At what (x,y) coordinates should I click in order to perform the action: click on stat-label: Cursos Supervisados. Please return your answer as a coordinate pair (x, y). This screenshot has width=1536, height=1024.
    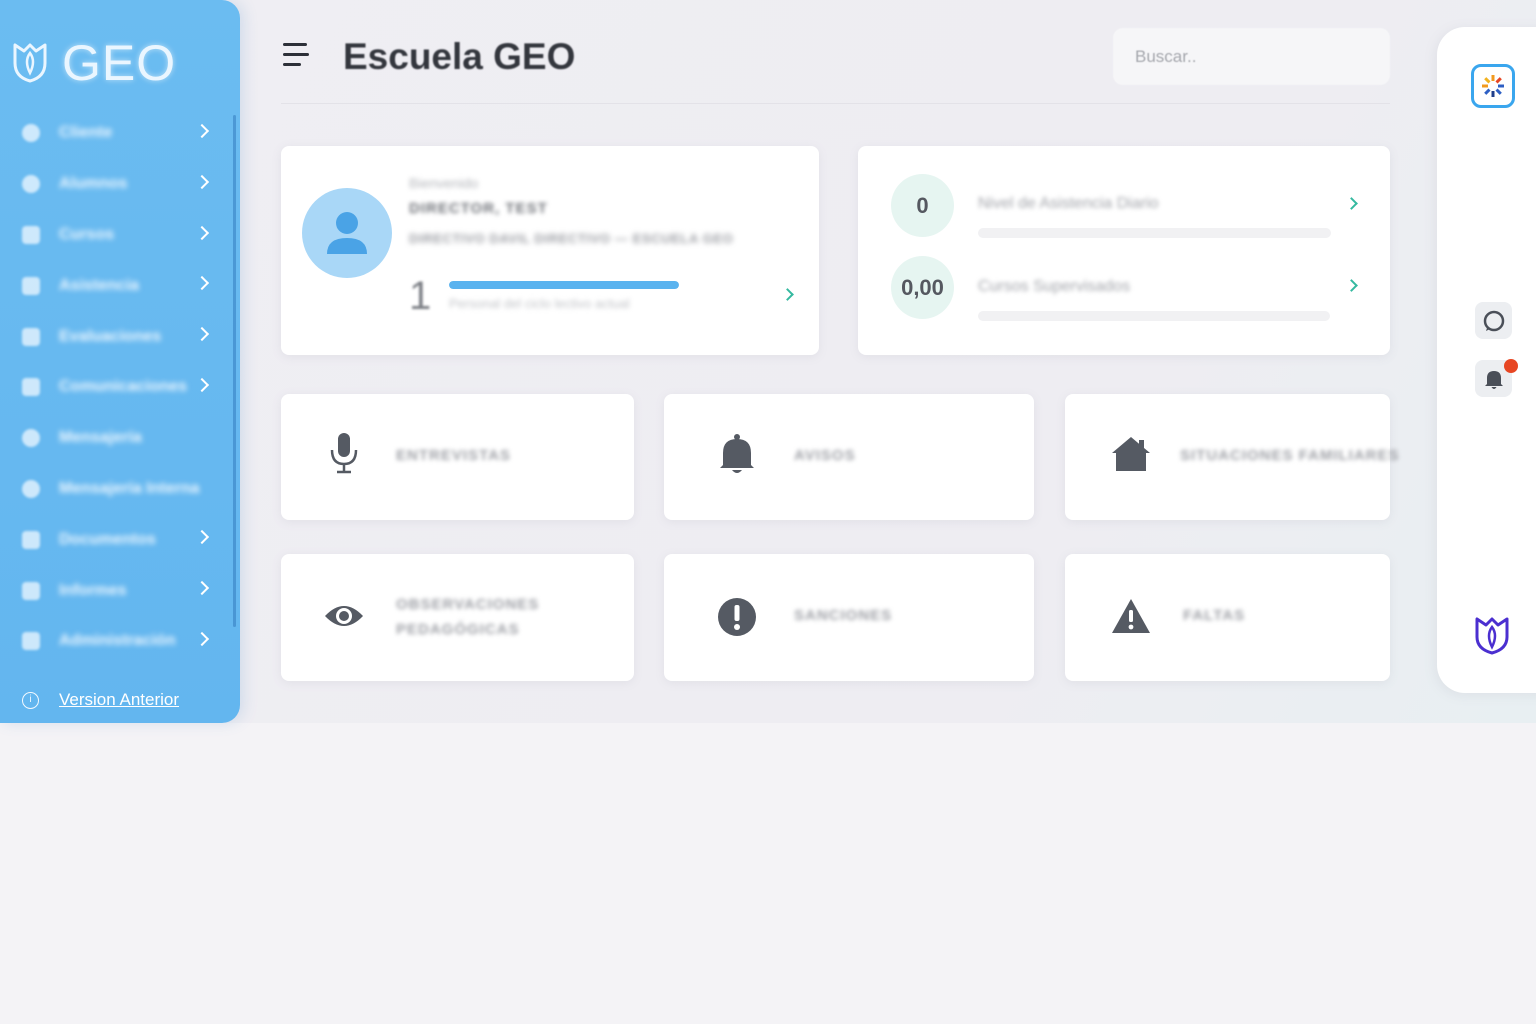
    Looking at the image, I should click on (1054, 286).